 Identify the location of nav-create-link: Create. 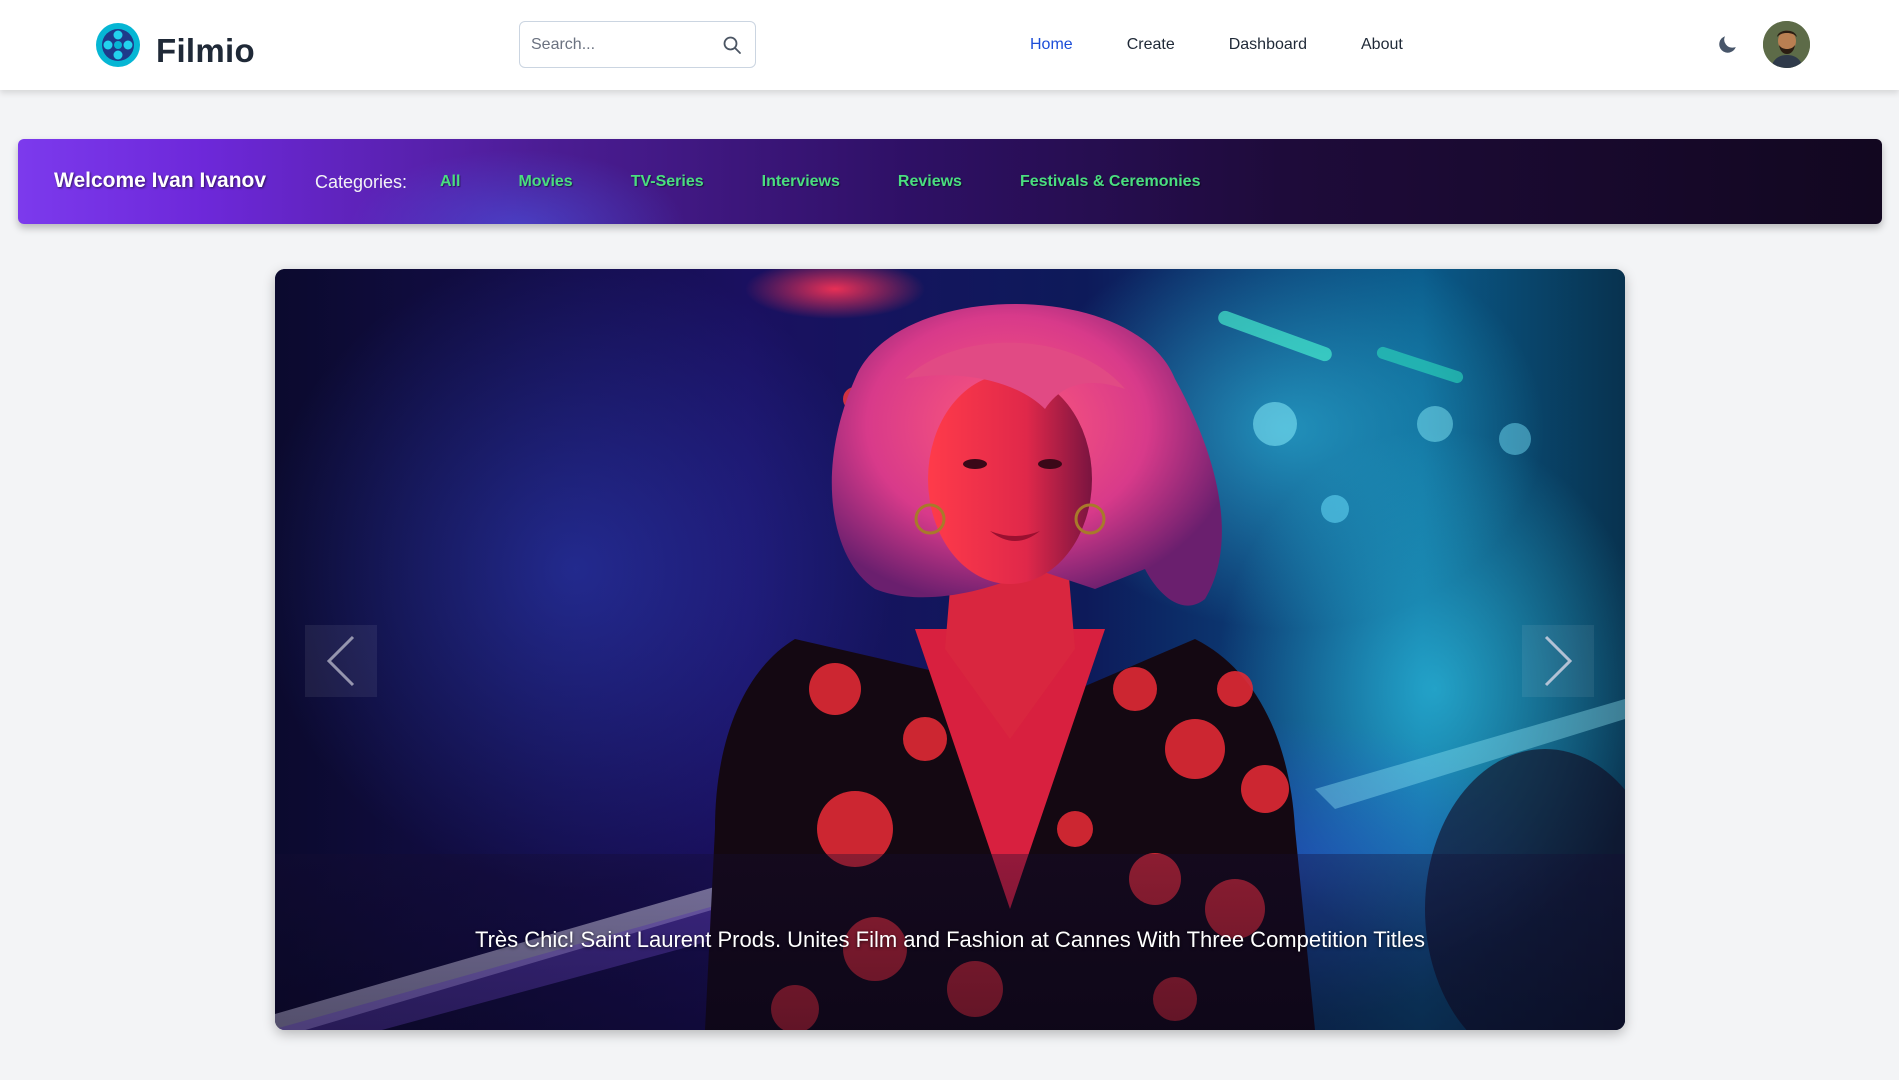
(1151, 45).